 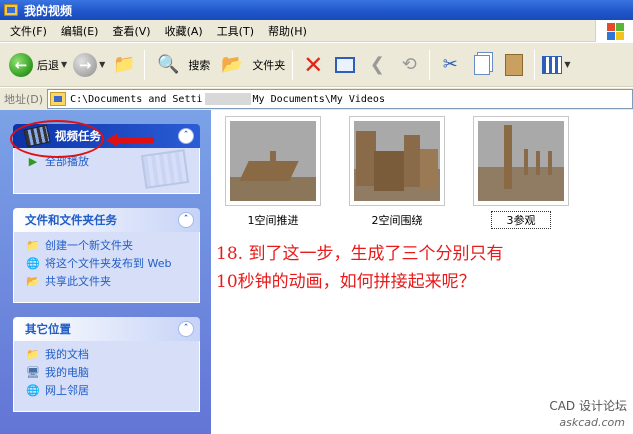 I want to click on blurred-username, so click(x=227, y=99).